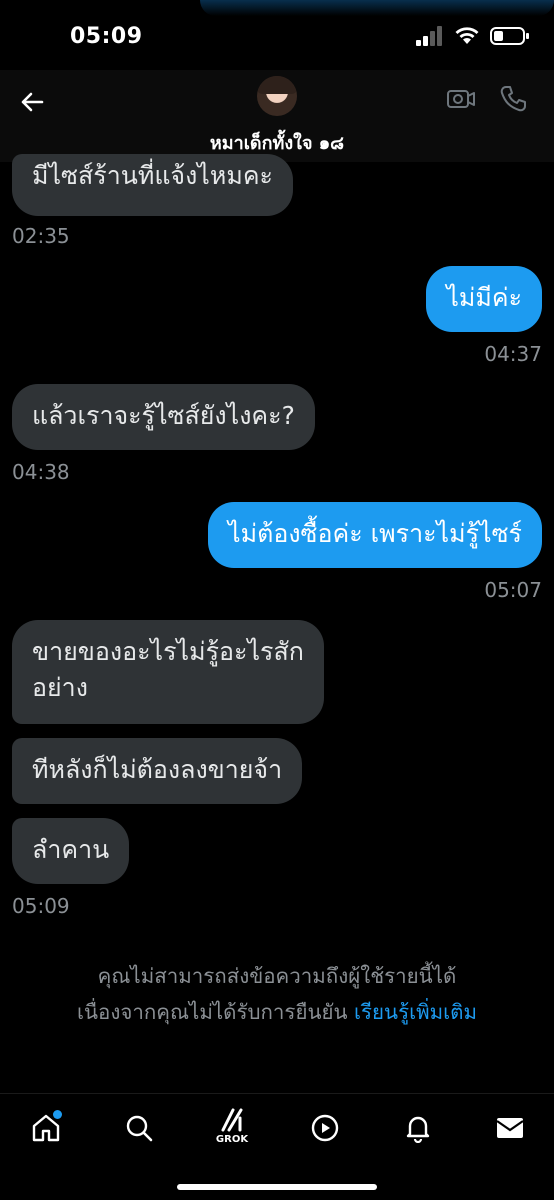  What do you see at coordinates (513, 590) in the screenshot?
I see `message-timestamp: 05:07` at bounding box center [513, 590].